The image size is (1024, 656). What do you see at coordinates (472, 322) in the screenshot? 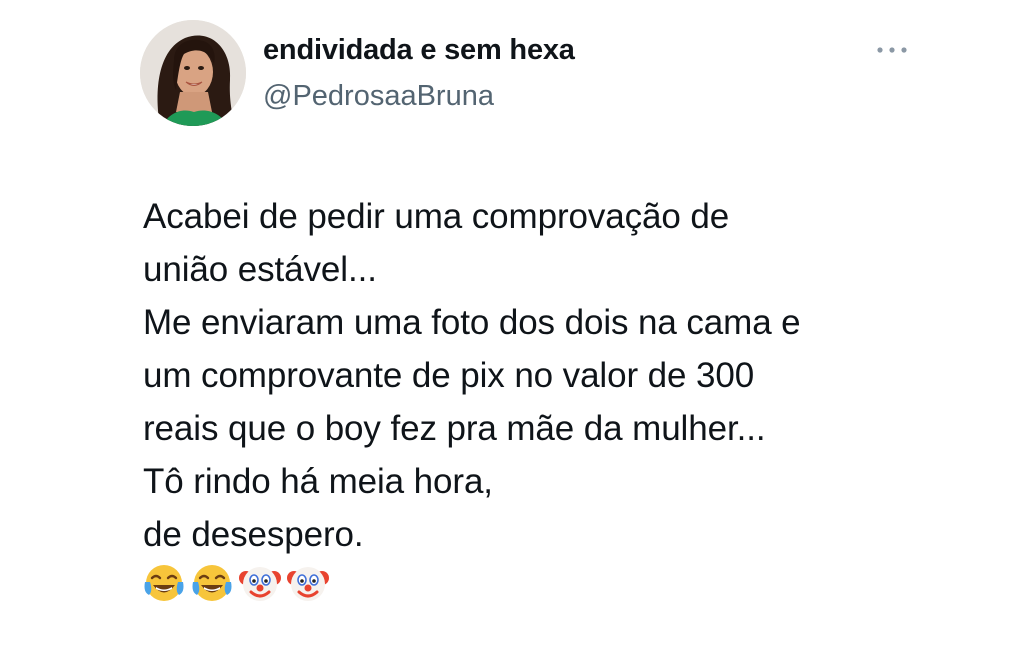
I see `tweet-text-line: Me enviaram uma foto dos dois na cama e` at bounding box center [472, 322].